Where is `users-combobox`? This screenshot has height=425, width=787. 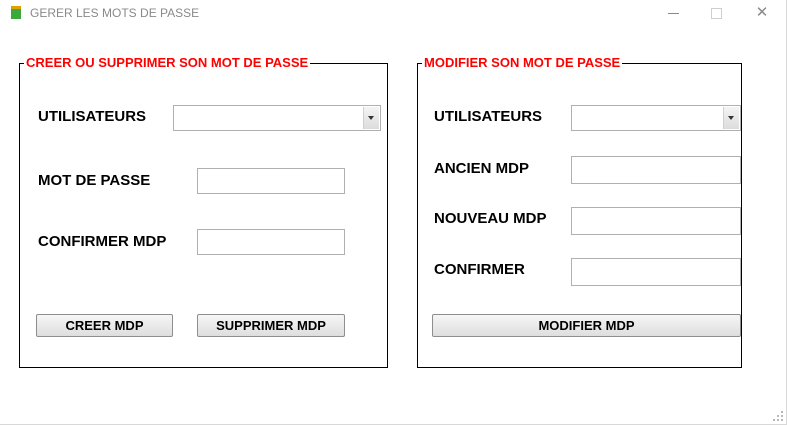
users-combobox is located at coordinates (277, 118).